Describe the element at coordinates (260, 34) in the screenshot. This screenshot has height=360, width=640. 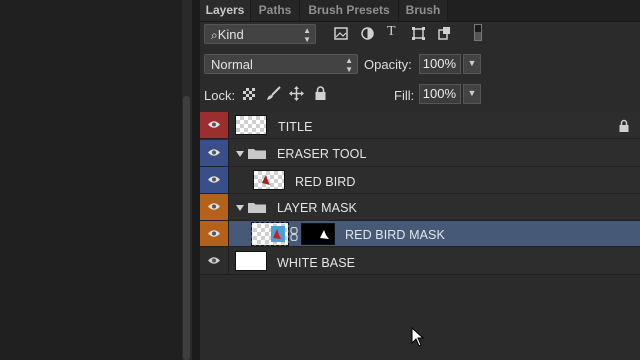
I see `kind-filter-dropdown: ⌕Kind ▲ ▼` at that location.